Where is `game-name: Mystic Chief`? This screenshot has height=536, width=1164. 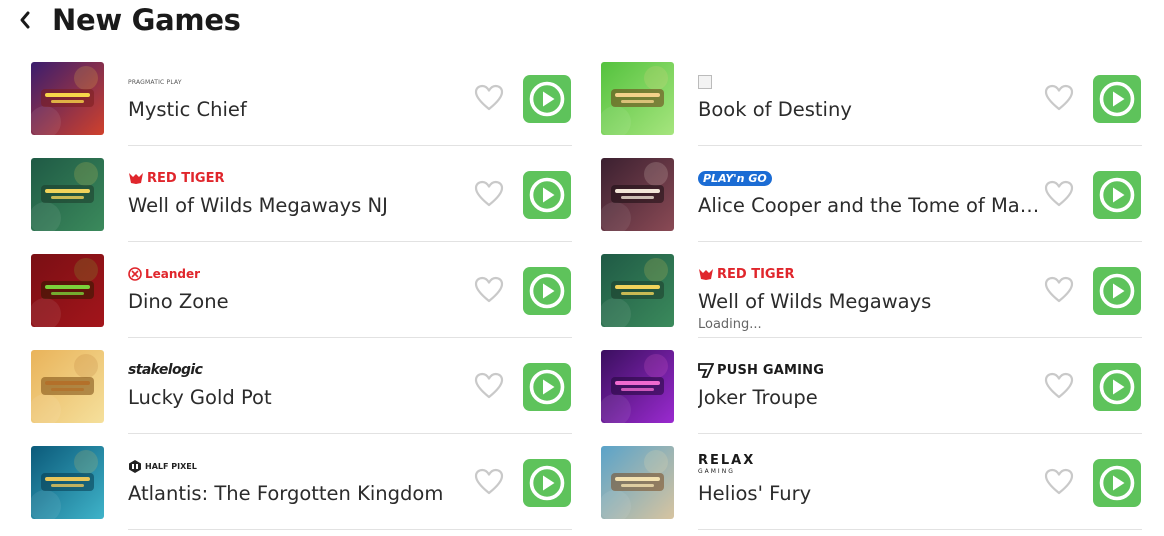 game-name: Mystic Chief is located at coordinates (300, 109).